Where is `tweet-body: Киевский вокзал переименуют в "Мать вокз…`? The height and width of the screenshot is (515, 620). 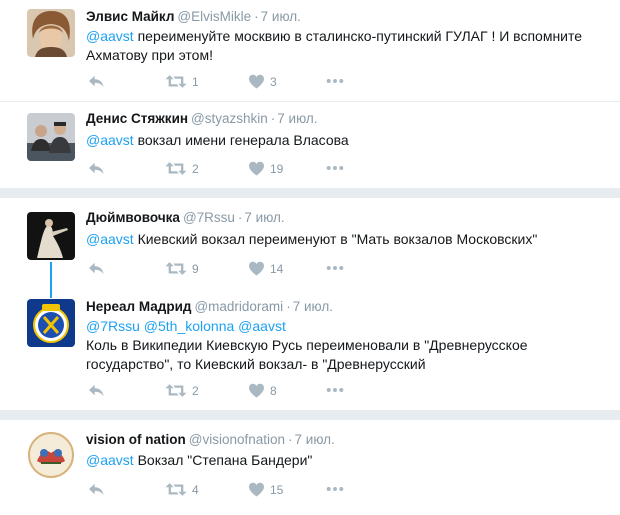 tweet-body: Киевский вокзал переименуют в "Мать вокз… is located at coordinates (335, 239).